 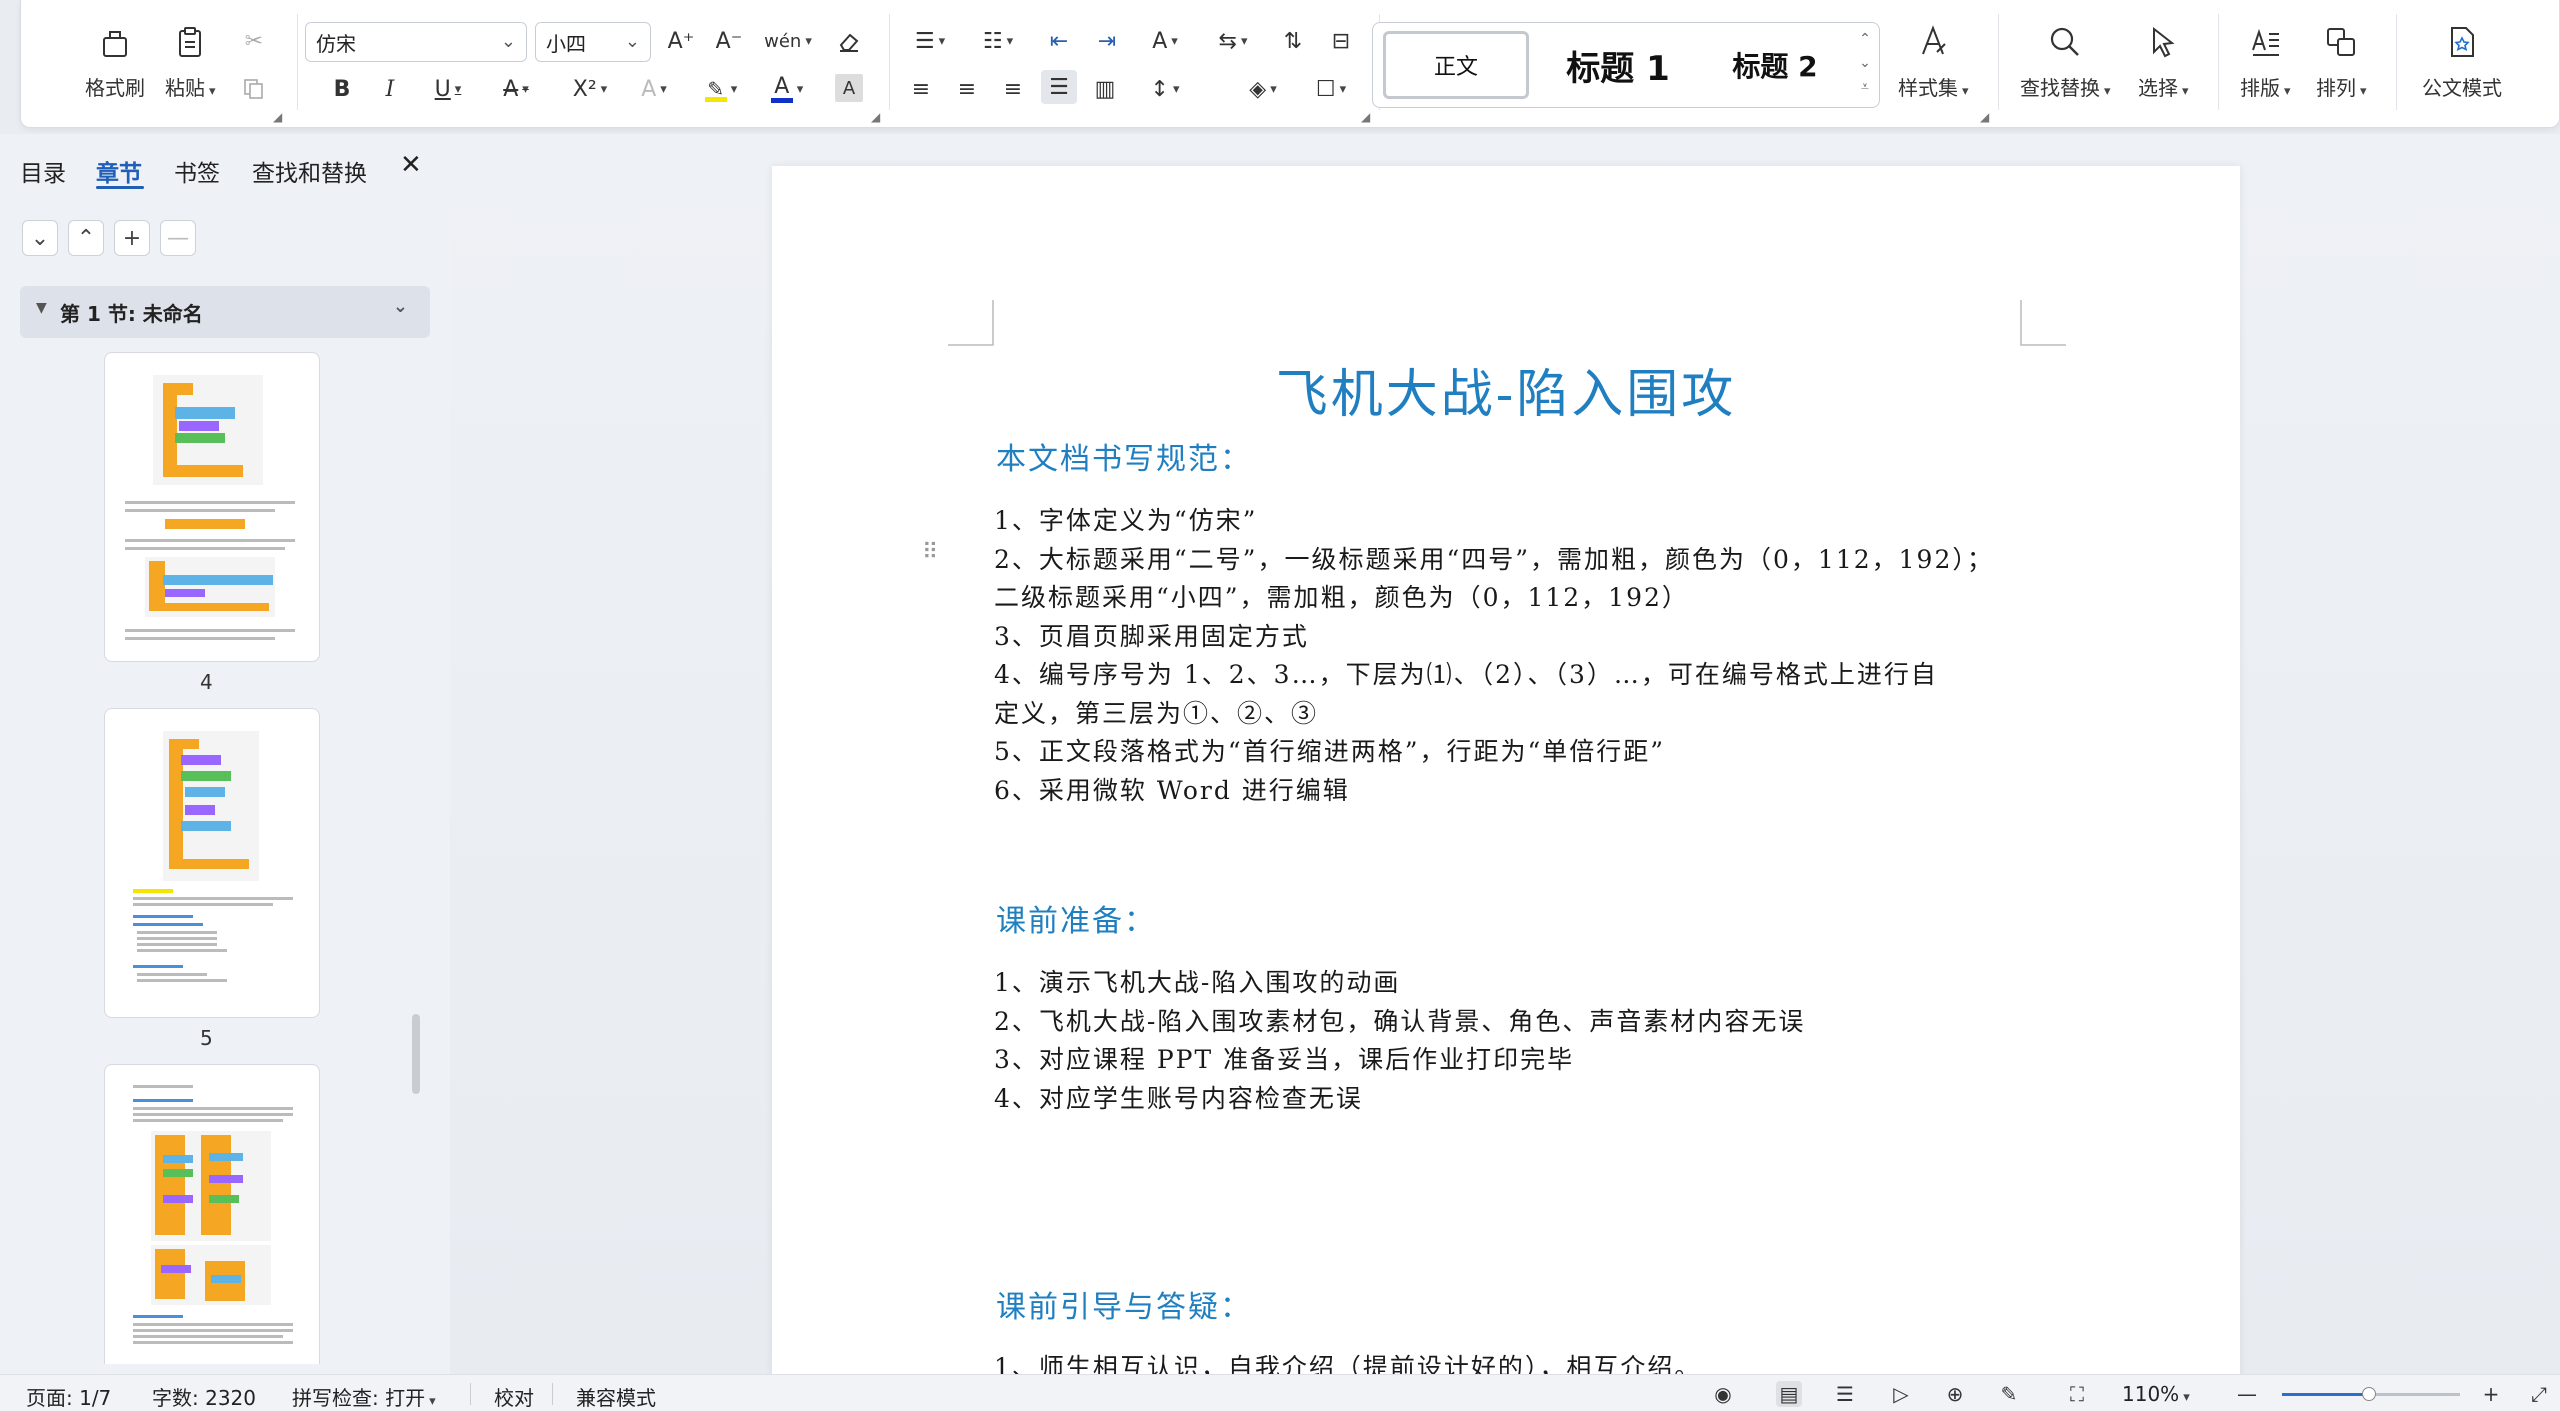 I want to click on align-left-button: ≡, so click(x=921, y=89).